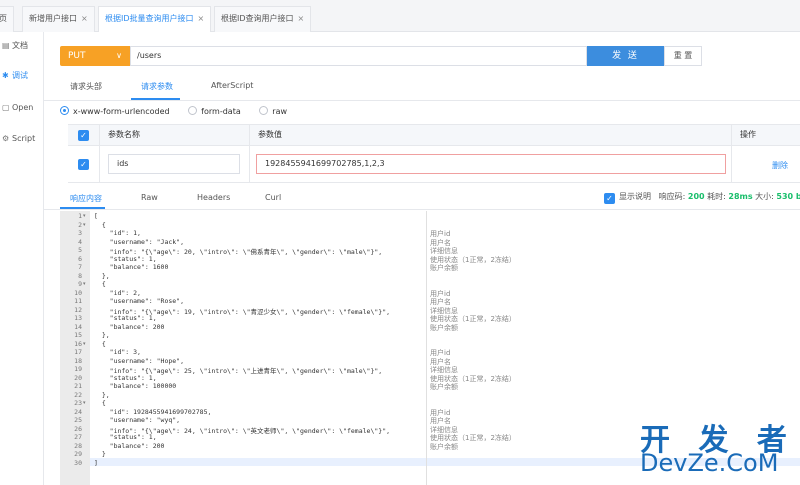  I want to click on column-header-action: 操作, so click(766, 135).